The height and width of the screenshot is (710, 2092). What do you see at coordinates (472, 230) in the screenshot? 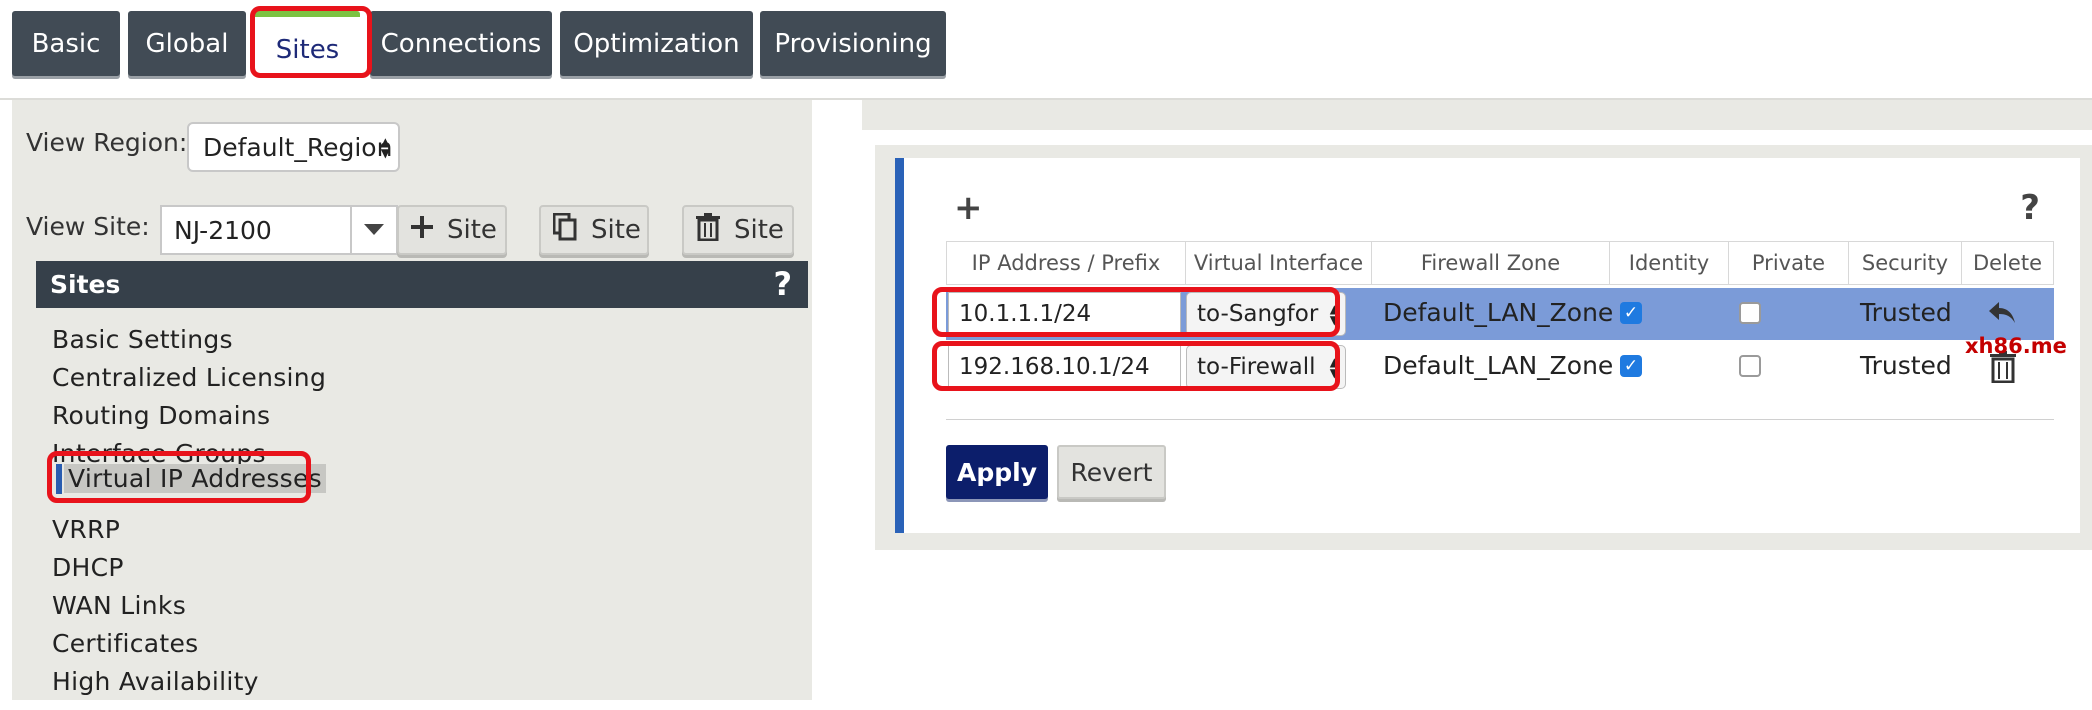
I see `add-site-label: Site` at bounding box center [472, 230].